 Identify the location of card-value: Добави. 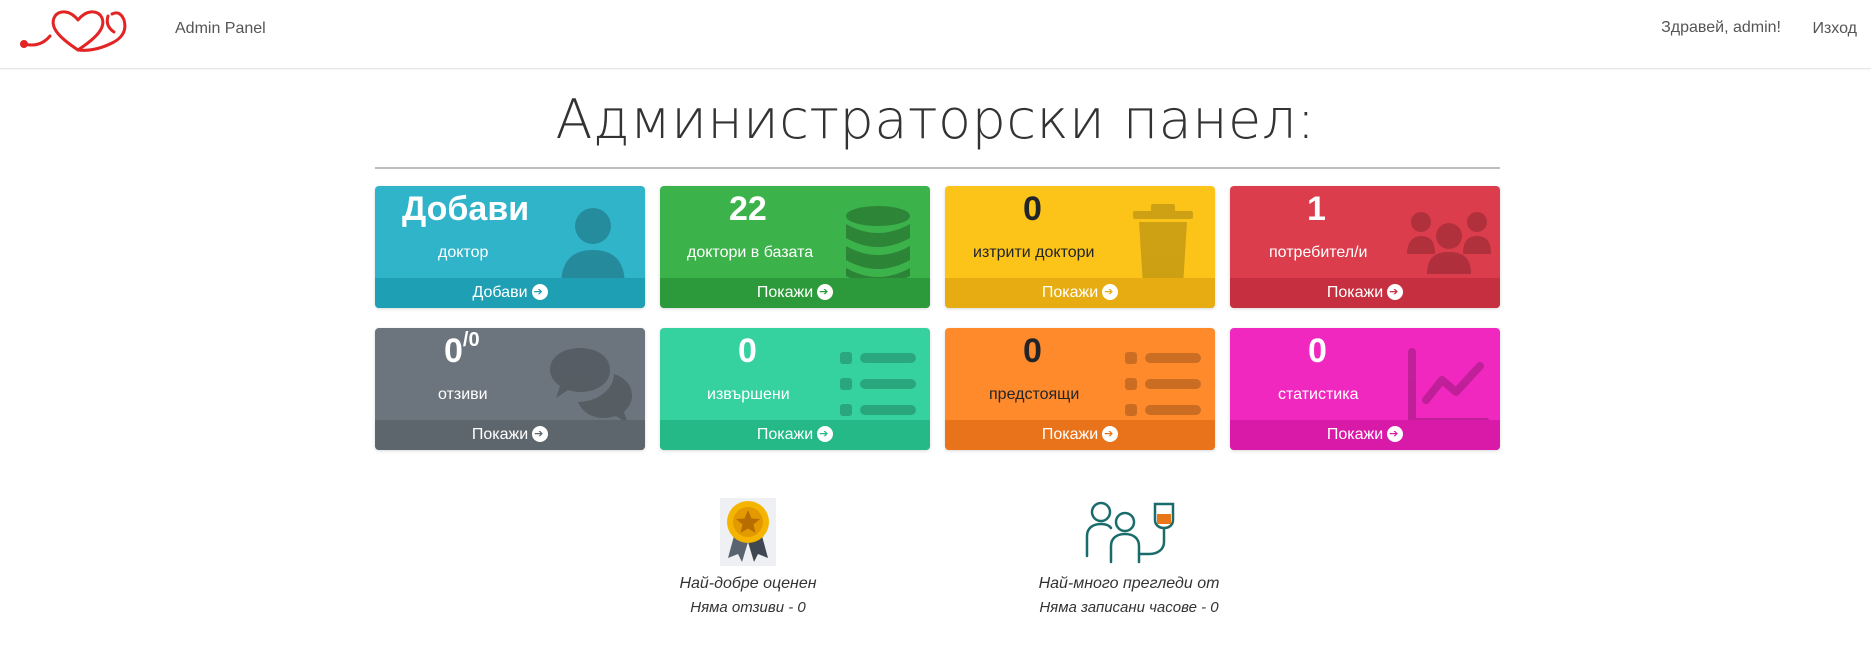
(466, 209).